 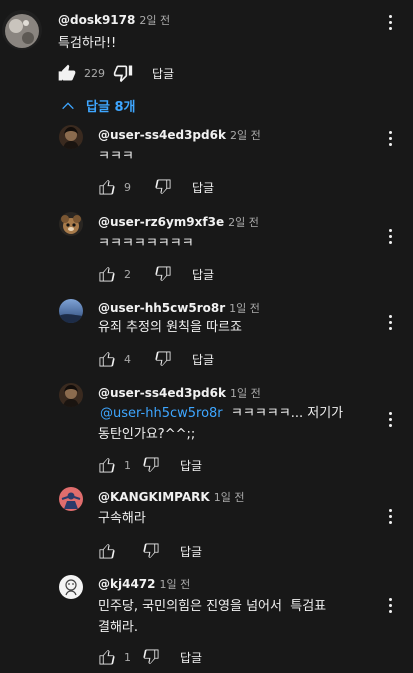 I want to click on comment-text: 유죄 추정의 원칙을 따르죠, so click(x=170, y=327).